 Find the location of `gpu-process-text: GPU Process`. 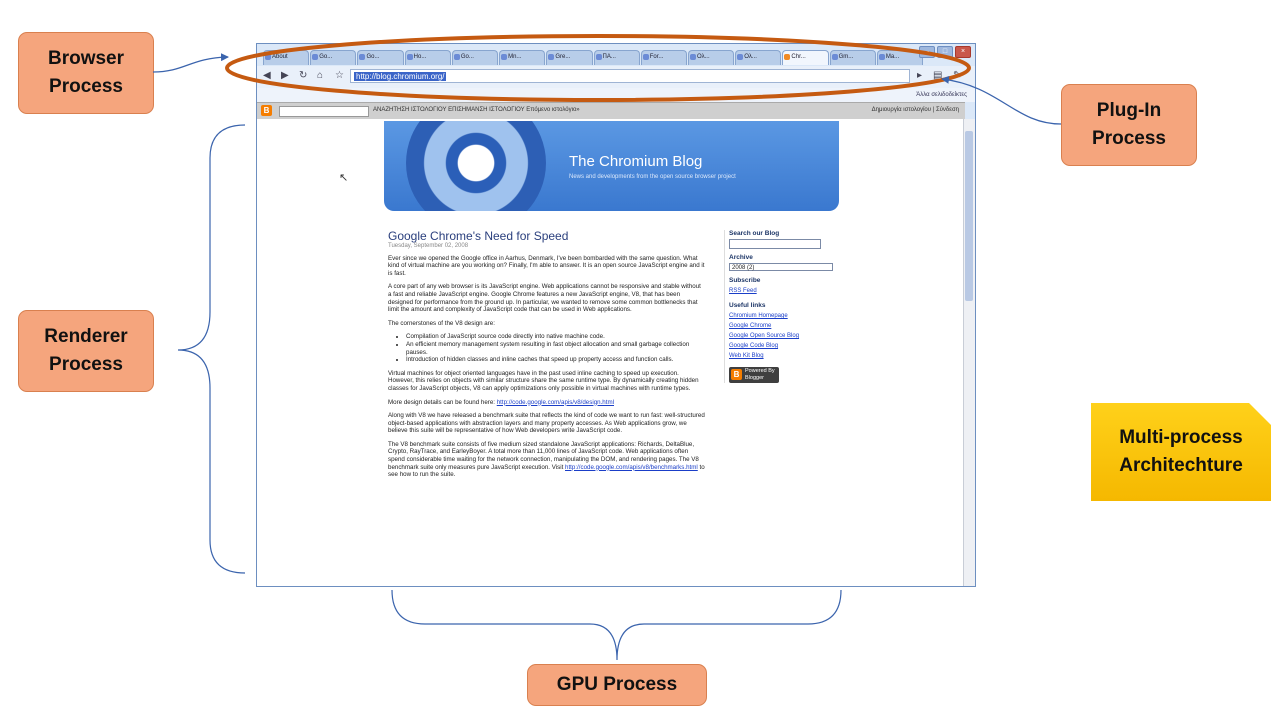

gpu-process-text: GPU Process is located at coordinates (617, 684).